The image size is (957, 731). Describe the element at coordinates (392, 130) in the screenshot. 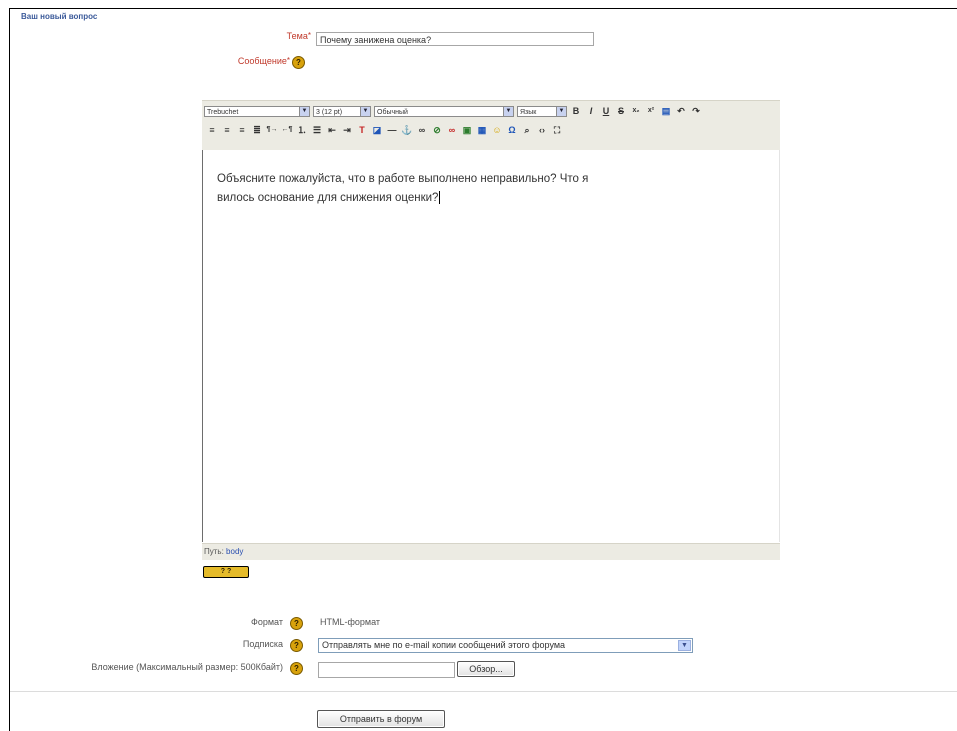

I see `horizontal-rule-icon: —` at that location.